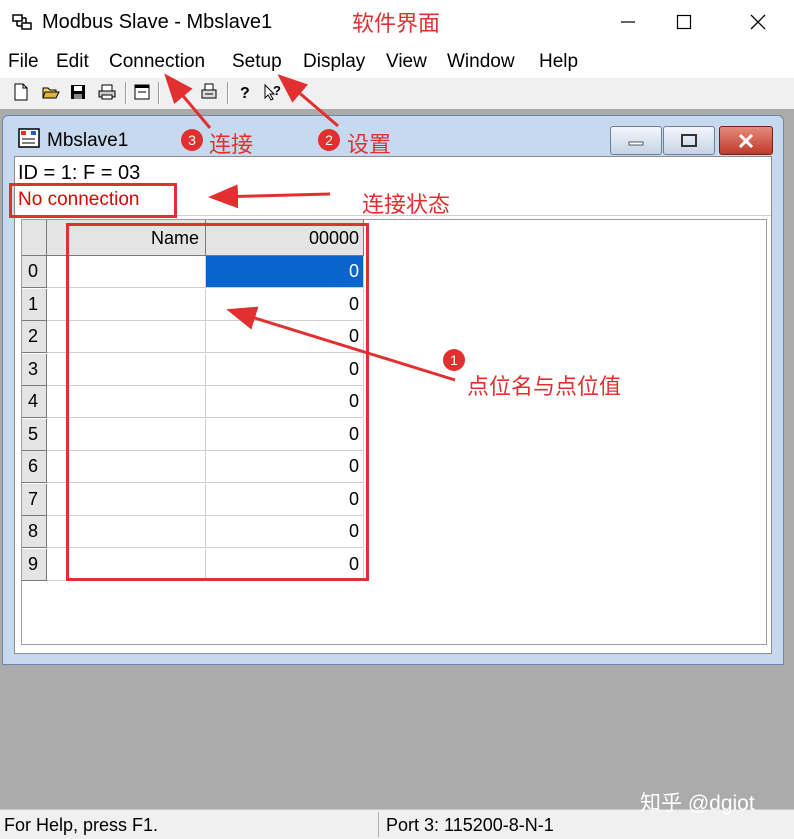 This screenshot has width=794, height=839. Describe the element at coordinates (269, 196) in the screenshot. I see `arrow-to-connection-status` at that location.